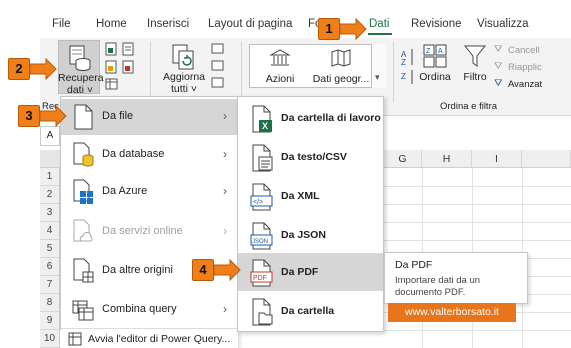  What do you see at coordinates (329, 29) in the screenshot?
I see `callout-step-1: 1` at bounding box center [329, 29].